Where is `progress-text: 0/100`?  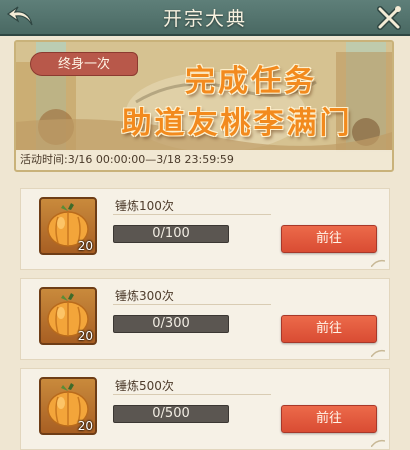 progress-text: 0/100 is located at coordinates (171, 233).